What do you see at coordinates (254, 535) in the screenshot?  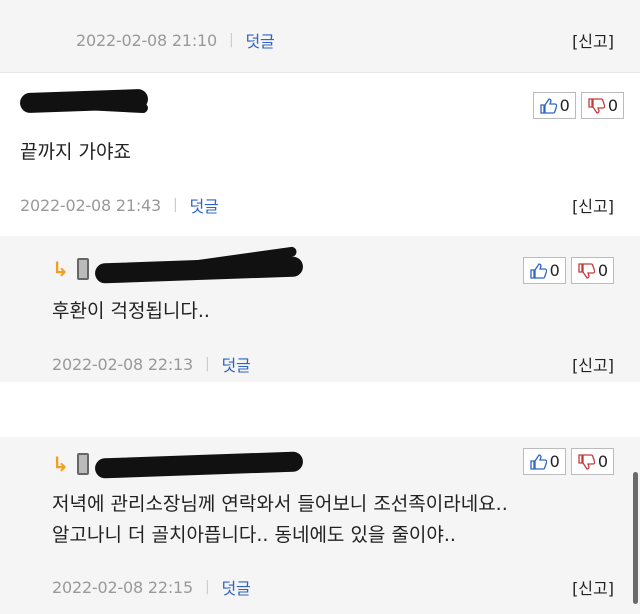 I see `comment-text-line: 알고나니 더 골치아픕니다.. 동네에도 있을 줄이야..` at bounding box center [254, 535].